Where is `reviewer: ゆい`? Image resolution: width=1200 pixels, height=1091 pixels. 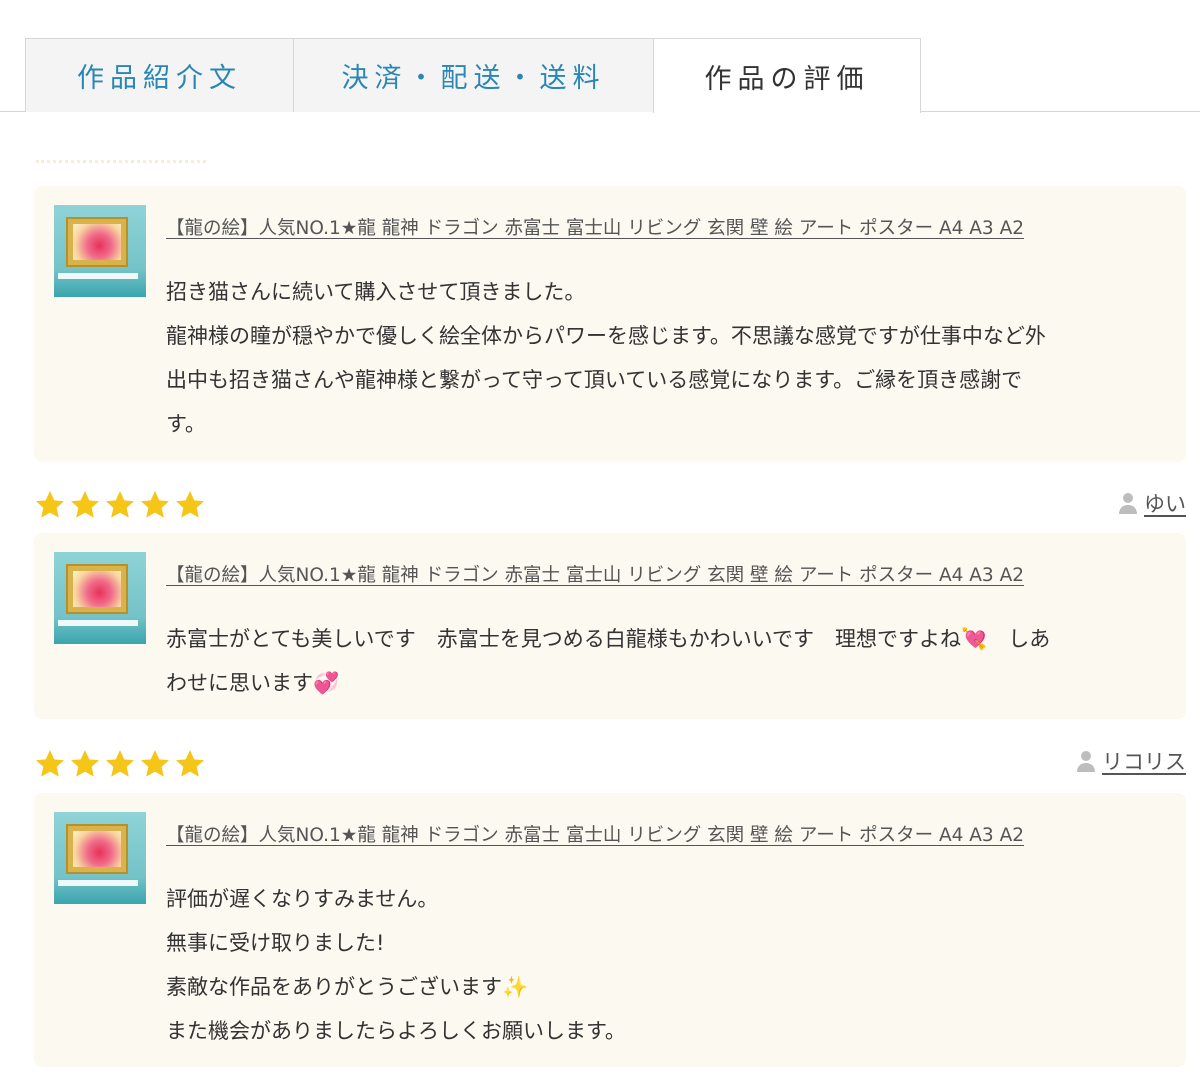
reviewer: ゆい is located at coordinates (1152, 503).